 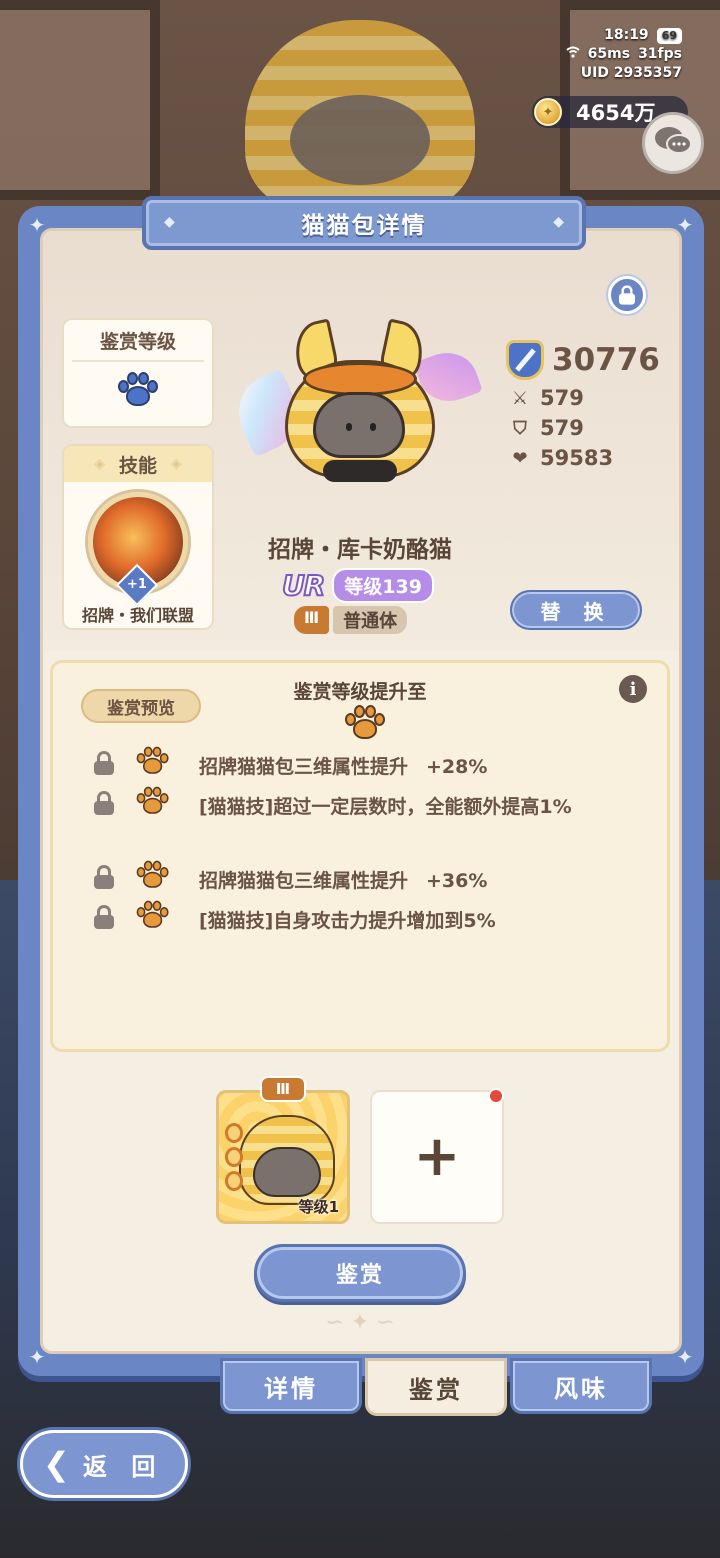 I want to click on uid-label: UID 2935357, so click(x=631, y=73).